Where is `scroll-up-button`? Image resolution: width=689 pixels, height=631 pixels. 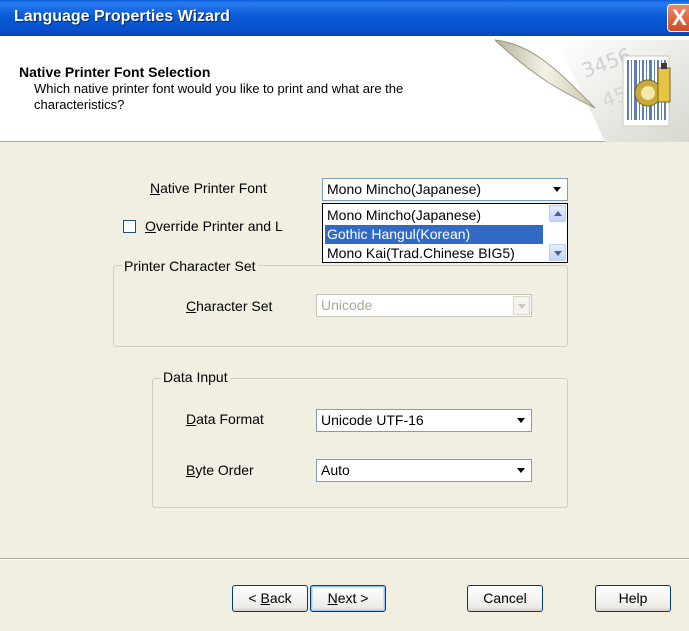 scroll-up-button is located at coordinates (557, 213).